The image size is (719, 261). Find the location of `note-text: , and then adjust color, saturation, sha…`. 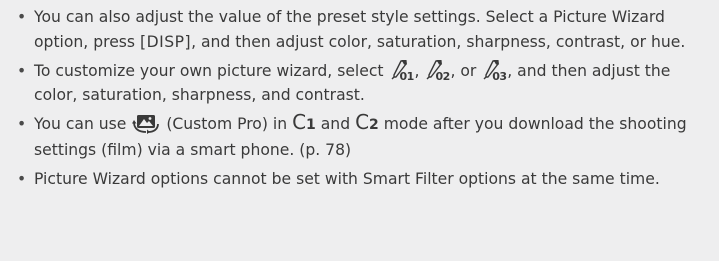

note-text: , and then adjust color, saturation, sha… is located at coordinates (438, 41).